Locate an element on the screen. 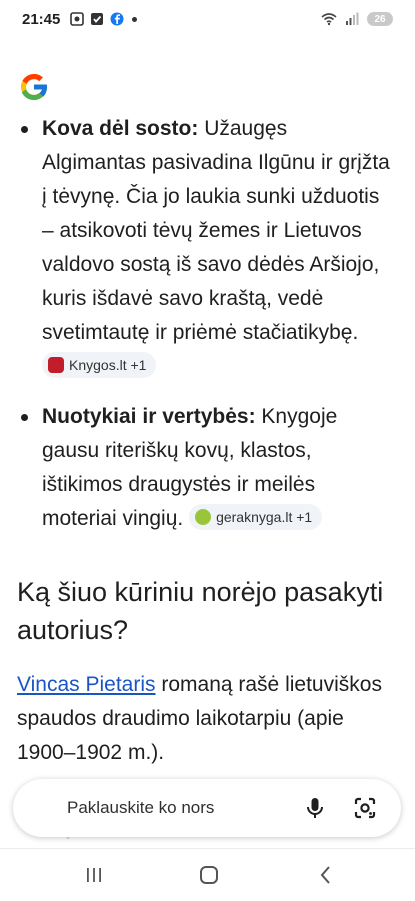 The width and height of the screenshot is (415, 901). more-notifications-dot-icon is located at coordinates (134, 19).